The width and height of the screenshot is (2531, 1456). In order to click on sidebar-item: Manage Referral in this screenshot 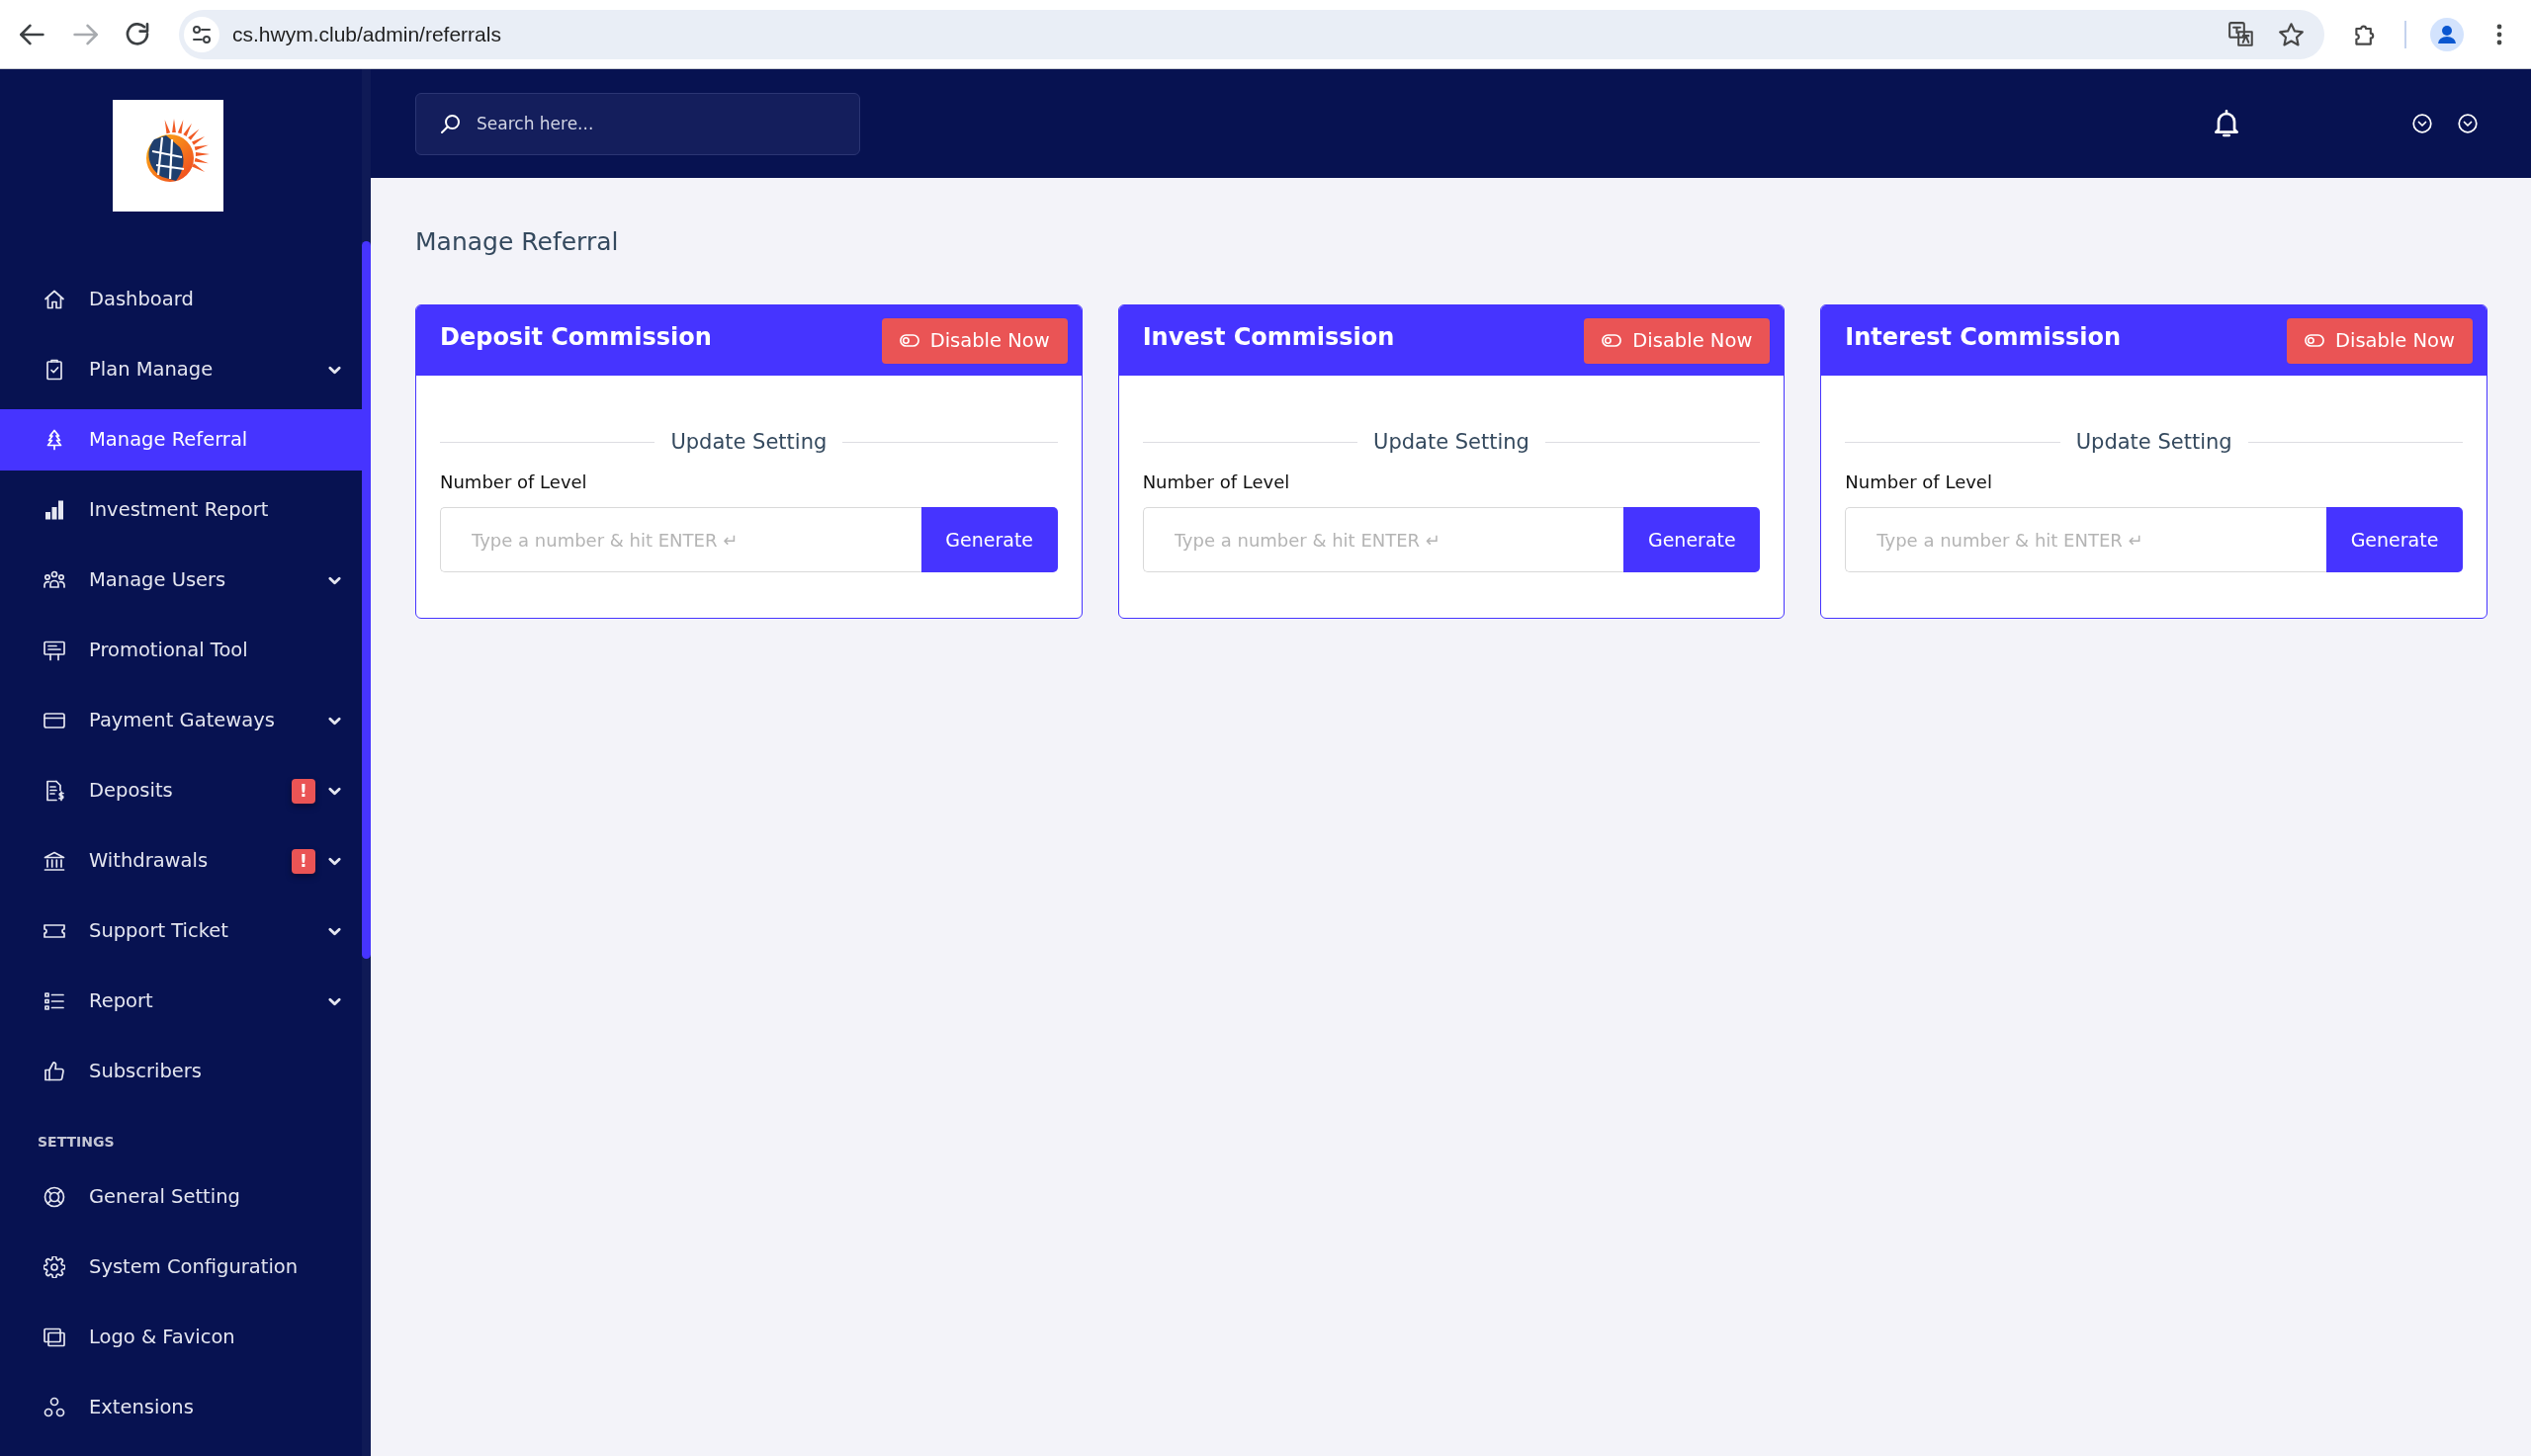, I will do `click(181, 440)`.